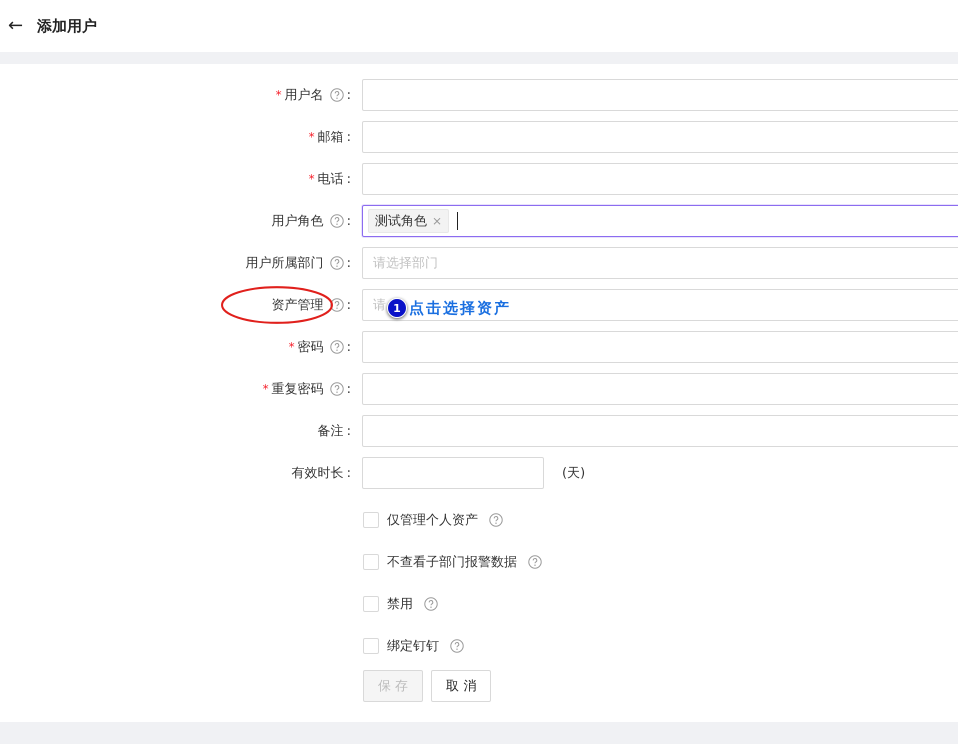 This screenshot has width=958, height=744. Describe the element at coordinates (400, 604) in the screenshot. I see `checkbox-label: 禁用` at that location.